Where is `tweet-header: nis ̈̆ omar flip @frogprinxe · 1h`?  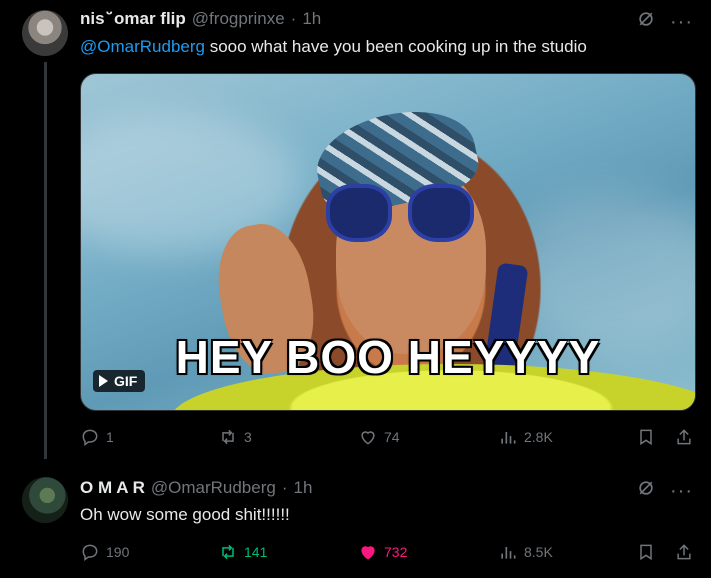
tweet-header: nis ̈̆ omar flip @frogprinxe · 1h is located at coordinates (200, 19).